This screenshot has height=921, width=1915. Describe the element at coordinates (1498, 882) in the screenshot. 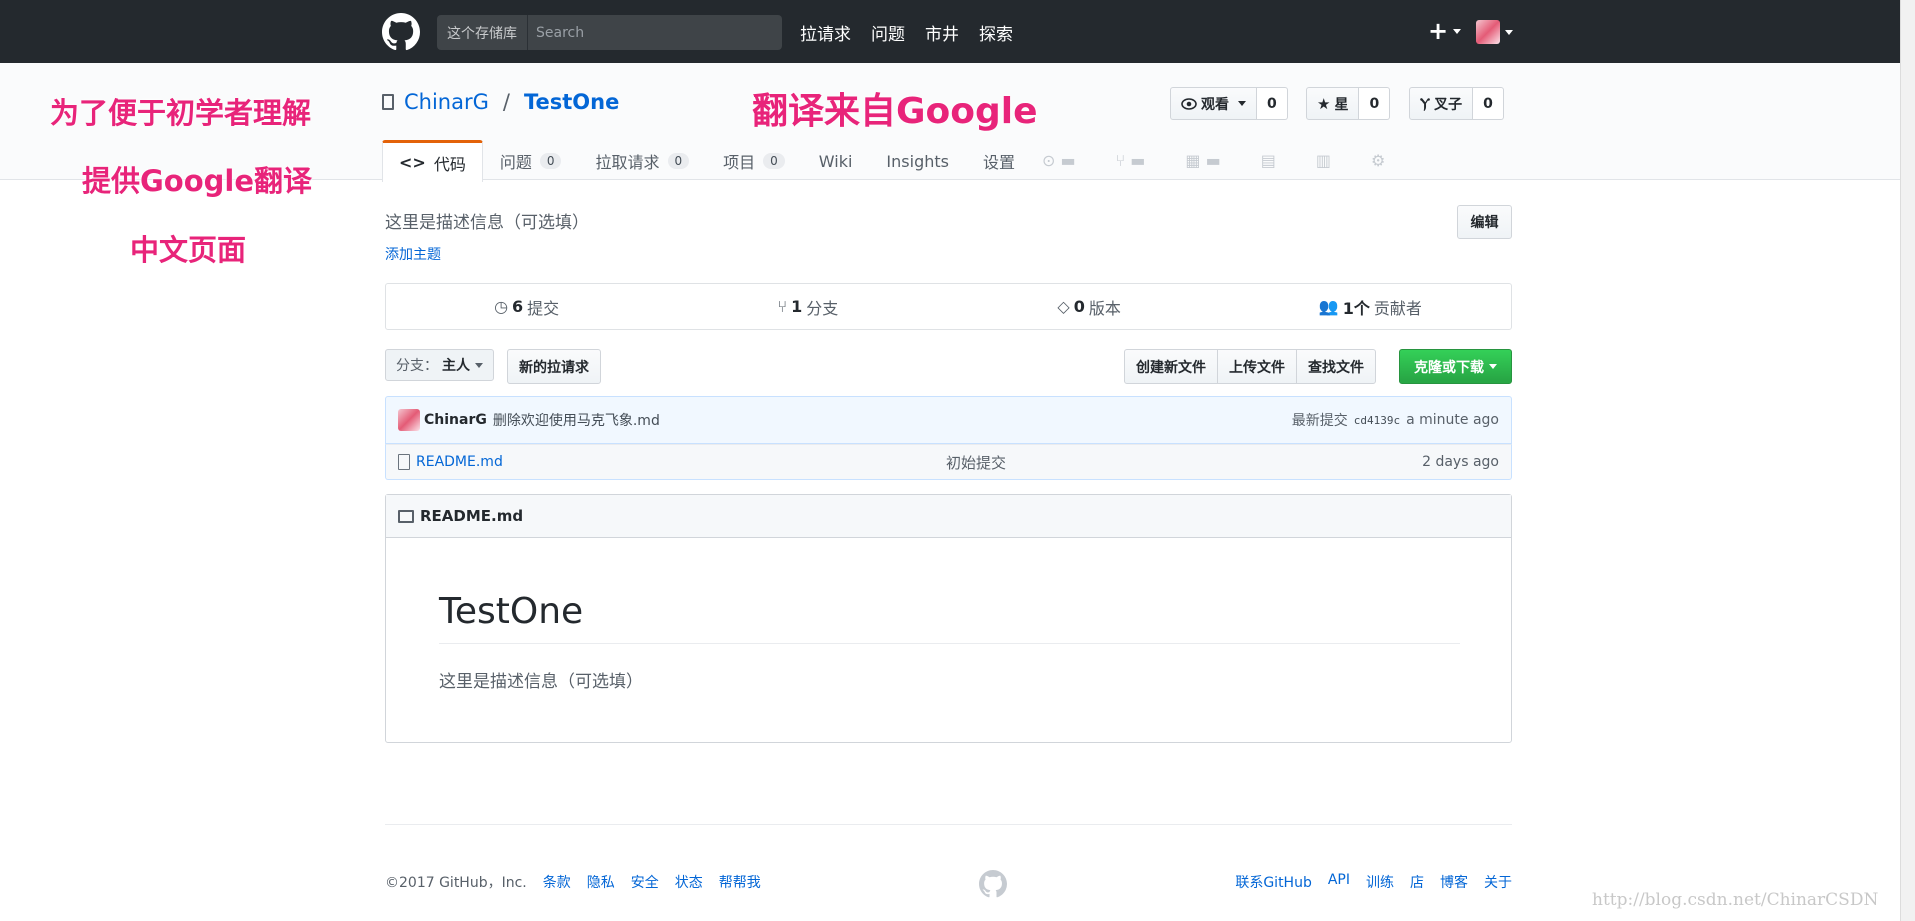

I see `footer-about-link: 关于` at that location.